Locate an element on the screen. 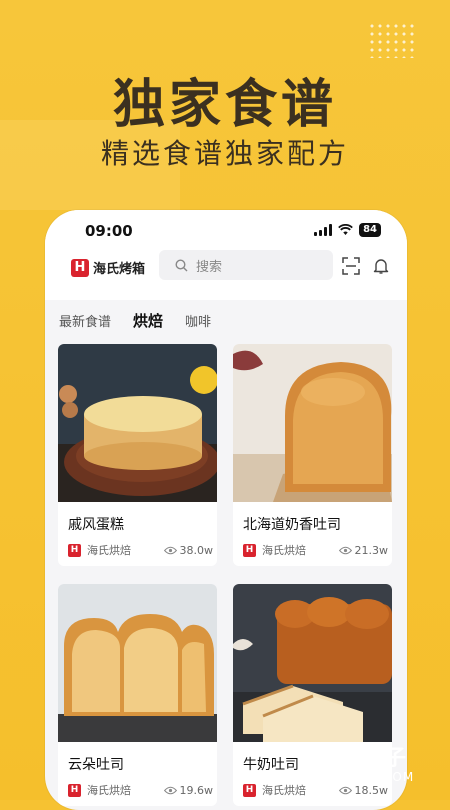  view-count: 21.3w is located at coordinates (363, 550).